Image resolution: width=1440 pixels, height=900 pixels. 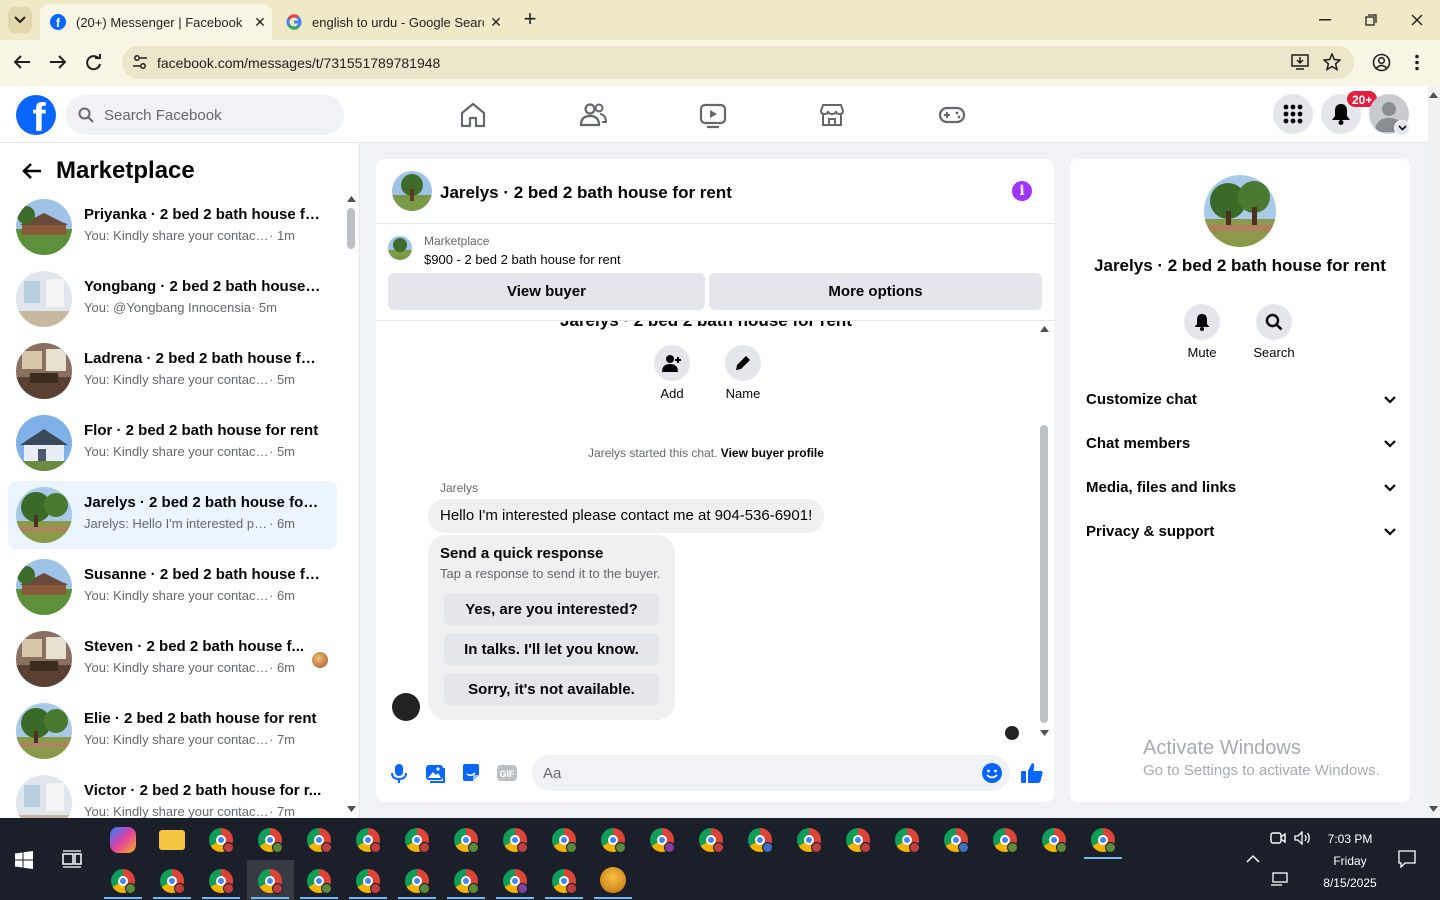 What do you see at coordinates (205, 115) in the screenshot?
I see `search-facebook-input: Search Facebook` at bounding box center [205, 115].